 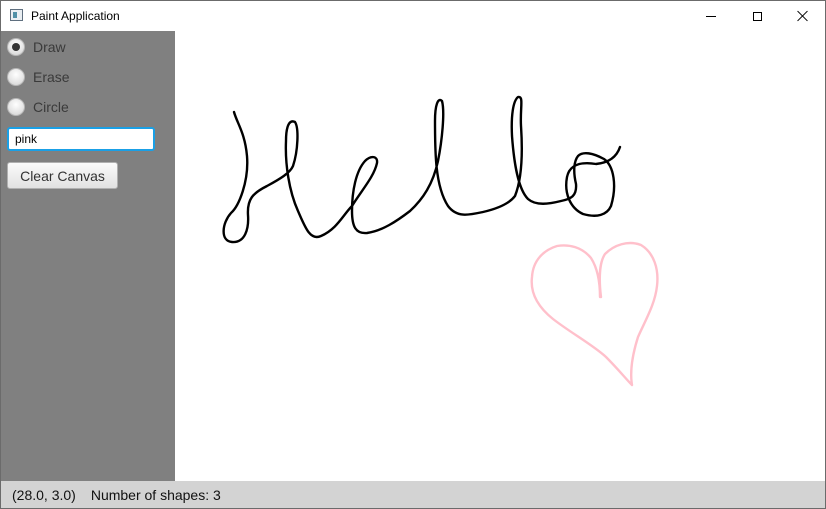 I want to click on maximize-icon, so click(x=757, y=16).